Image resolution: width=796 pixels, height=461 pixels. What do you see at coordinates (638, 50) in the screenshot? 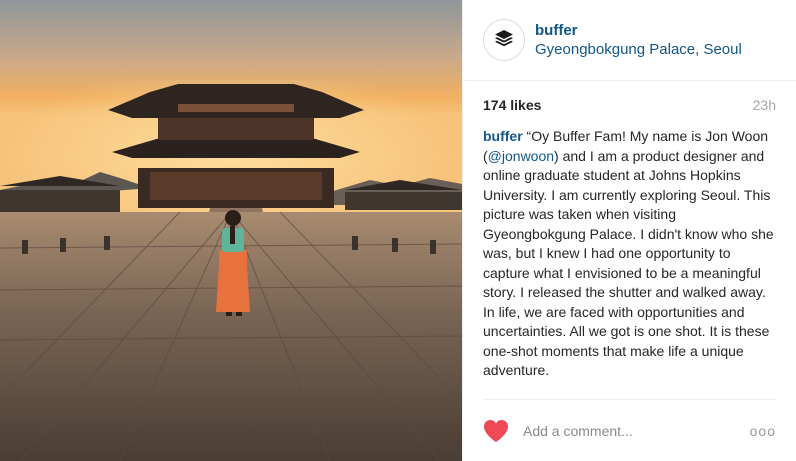
I see `location-link: Gyeongbokgung Palace, Seoul` at bounding box center [638, 50].